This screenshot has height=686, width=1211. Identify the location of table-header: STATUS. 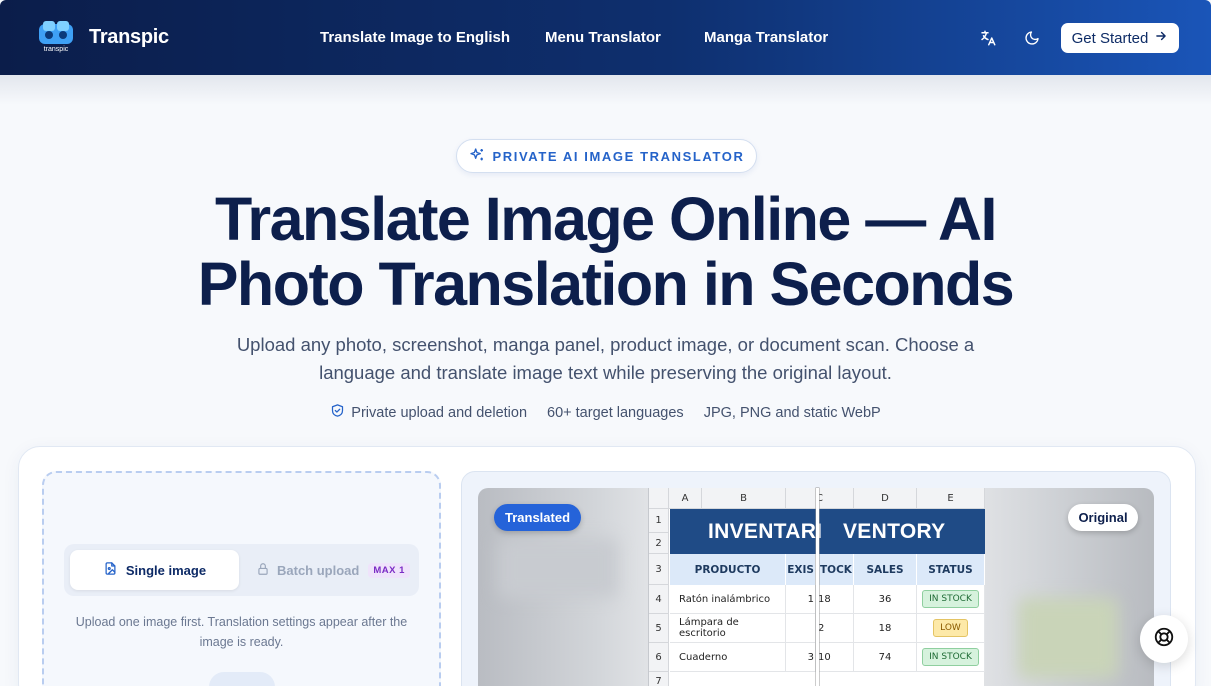
(951, 569).